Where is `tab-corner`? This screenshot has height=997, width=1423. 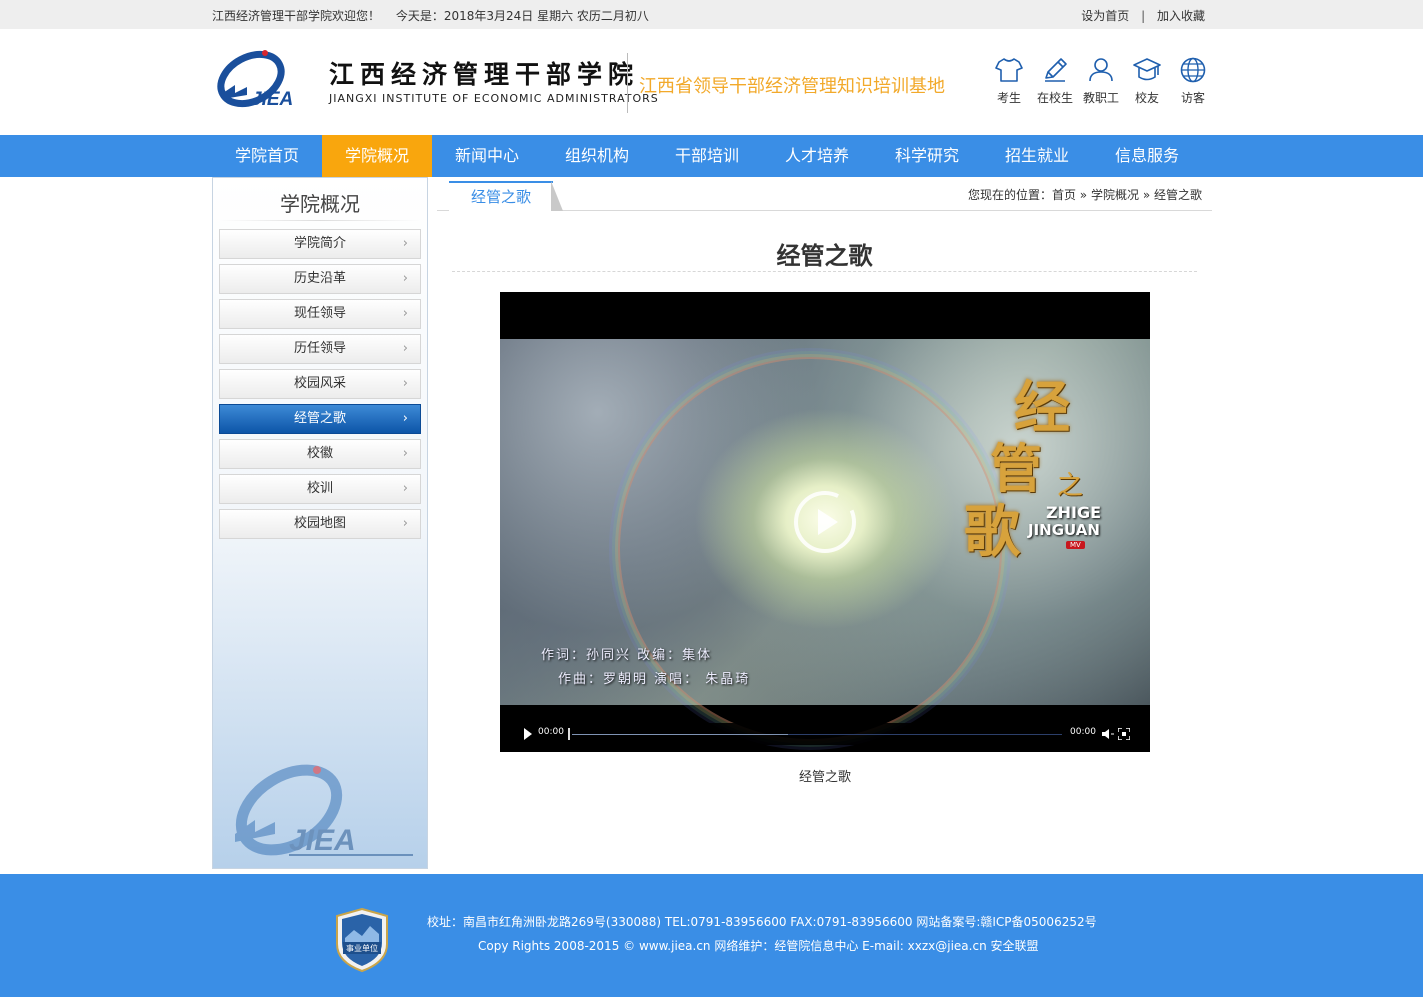
tab-corner is located at coordinates (557, 196).